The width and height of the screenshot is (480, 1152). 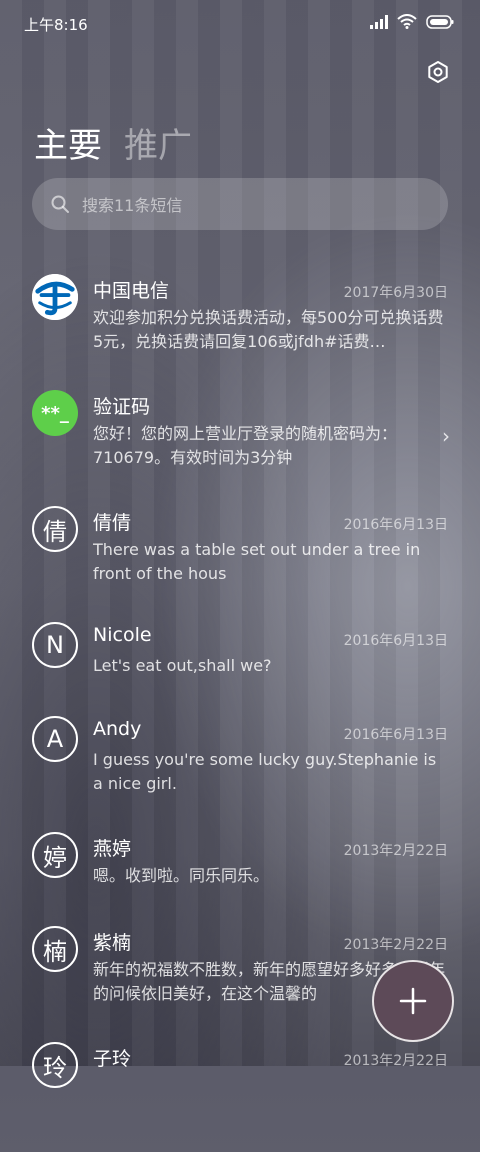 What do you see at coordinates (55, 949) in the screenshot?
I see `contact-avatar: 楠` at bounding box center [55, 949].